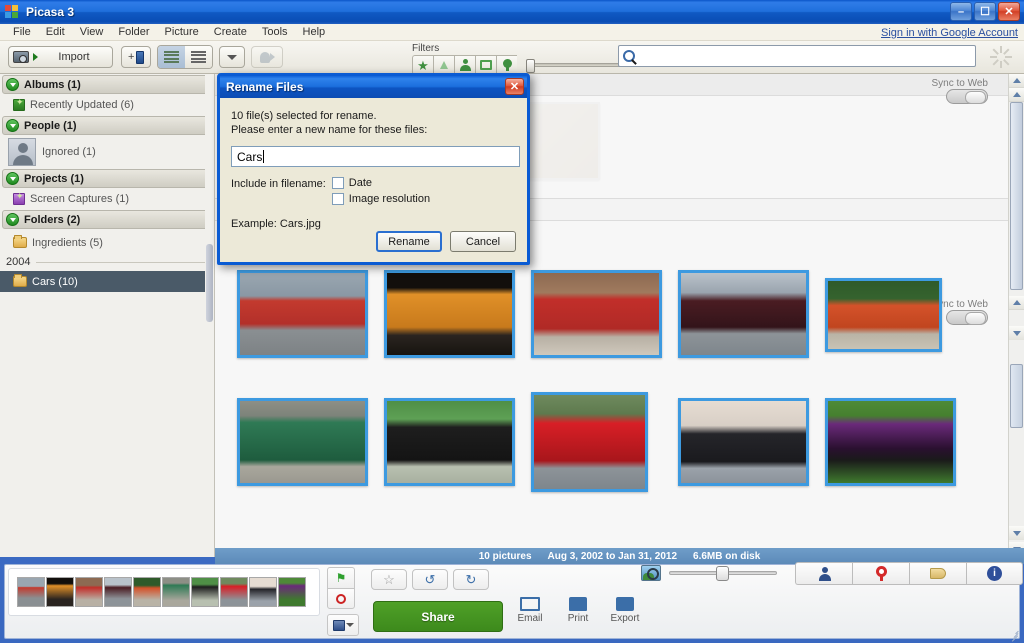 The image size is (1024, 643). What do you see at coordinates (743, 314) in the screenshot?
I see `photo-maroon-chevy` at bounding box center [743, 314].